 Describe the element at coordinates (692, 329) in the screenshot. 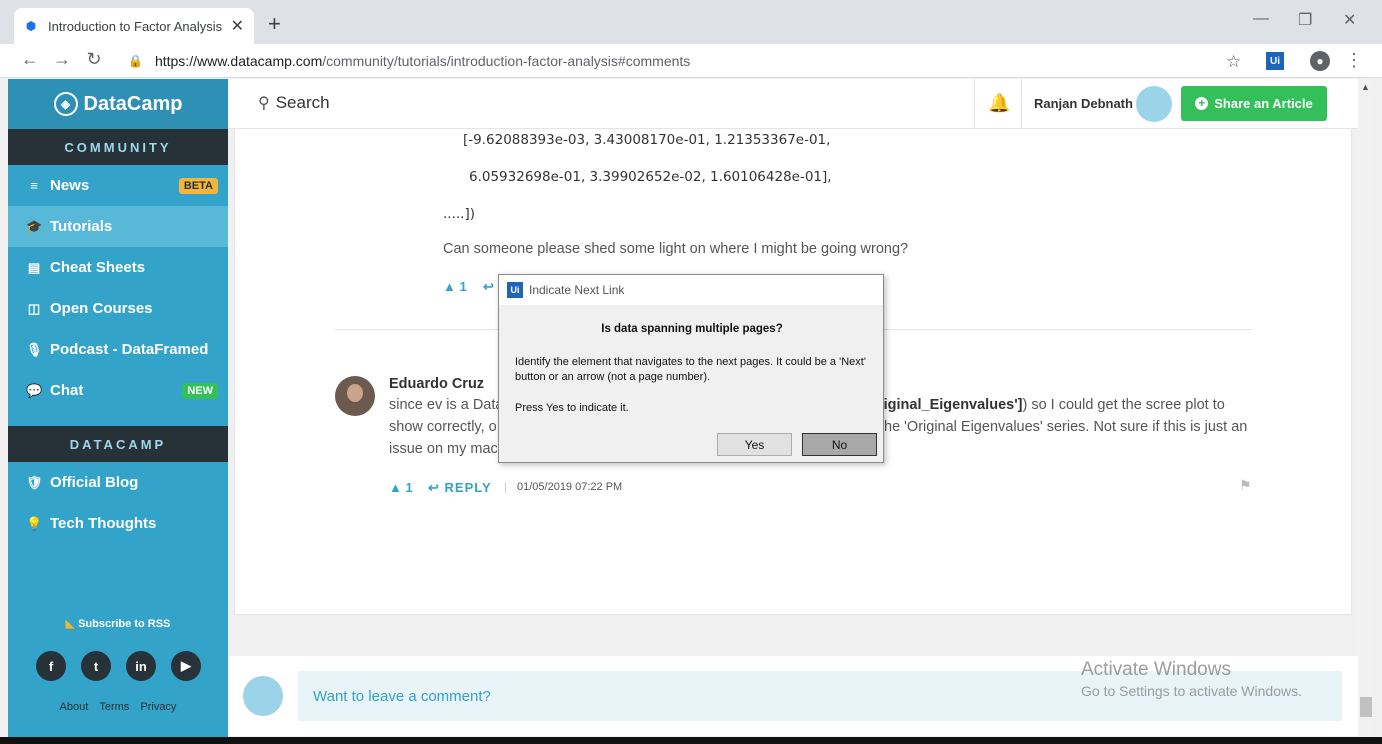

I see `dialog-question: Is data spanning multiple pages?` at that location.